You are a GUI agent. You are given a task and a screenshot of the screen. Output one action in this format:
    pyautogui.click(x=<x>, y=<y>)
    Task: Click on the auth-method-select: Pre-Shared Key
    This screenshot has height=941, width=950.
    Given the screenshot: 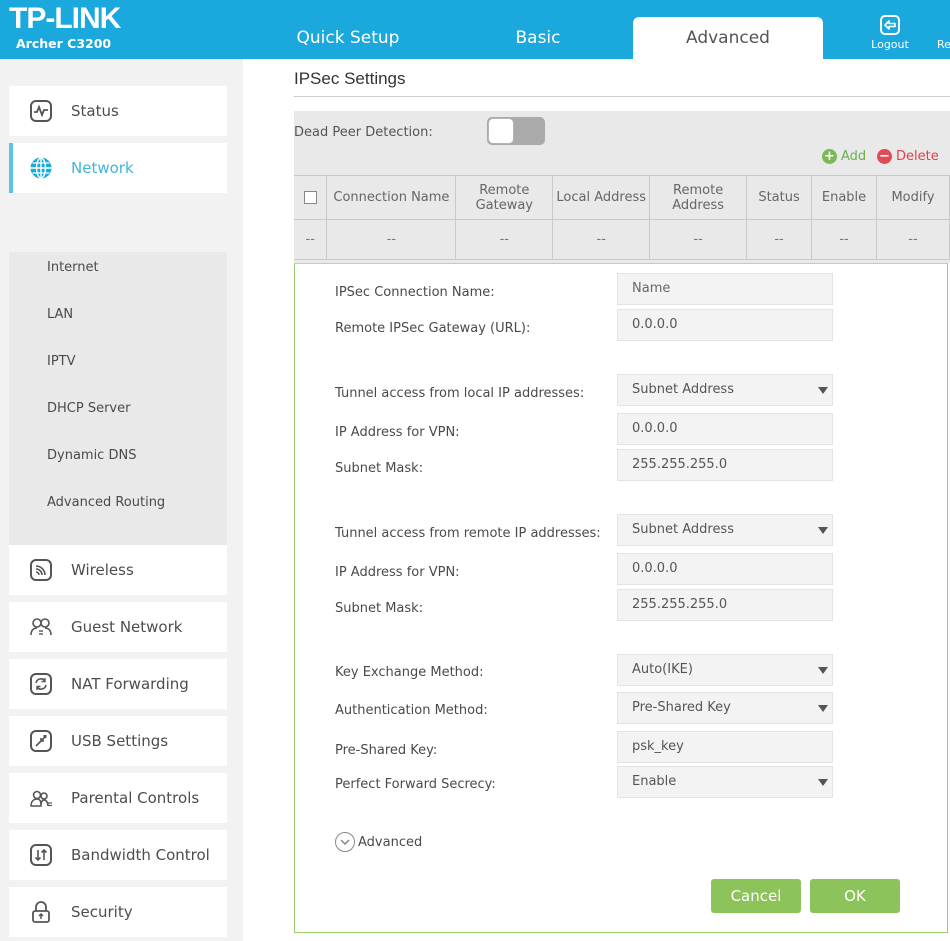 What is the action you would take?
    pyautogui.click(x=725, y=708)
    